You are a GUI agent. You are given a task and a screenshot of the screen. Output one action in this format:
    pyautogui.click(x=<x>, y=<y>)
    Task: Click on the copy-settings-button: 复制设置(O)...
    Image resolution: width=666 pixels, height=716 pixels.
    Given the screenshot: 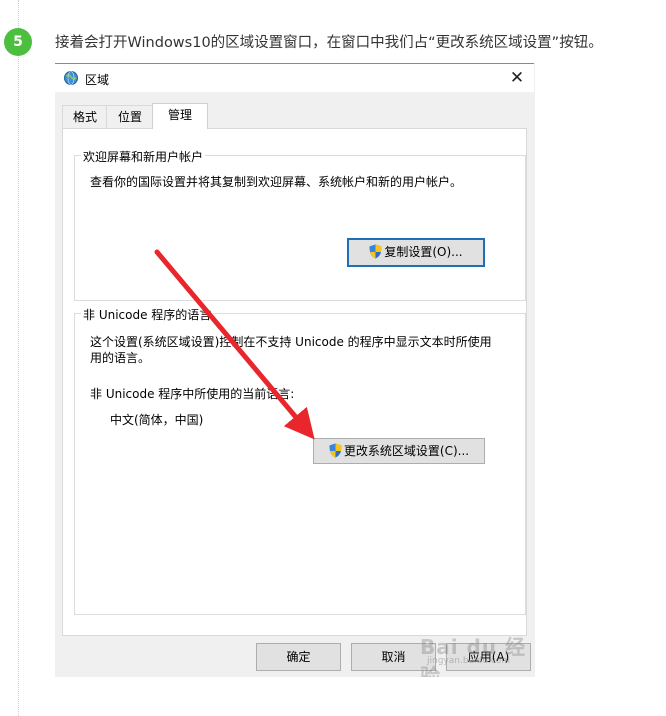 What is the action you would take?
    pyautogui.click(x=416, y=252)
    